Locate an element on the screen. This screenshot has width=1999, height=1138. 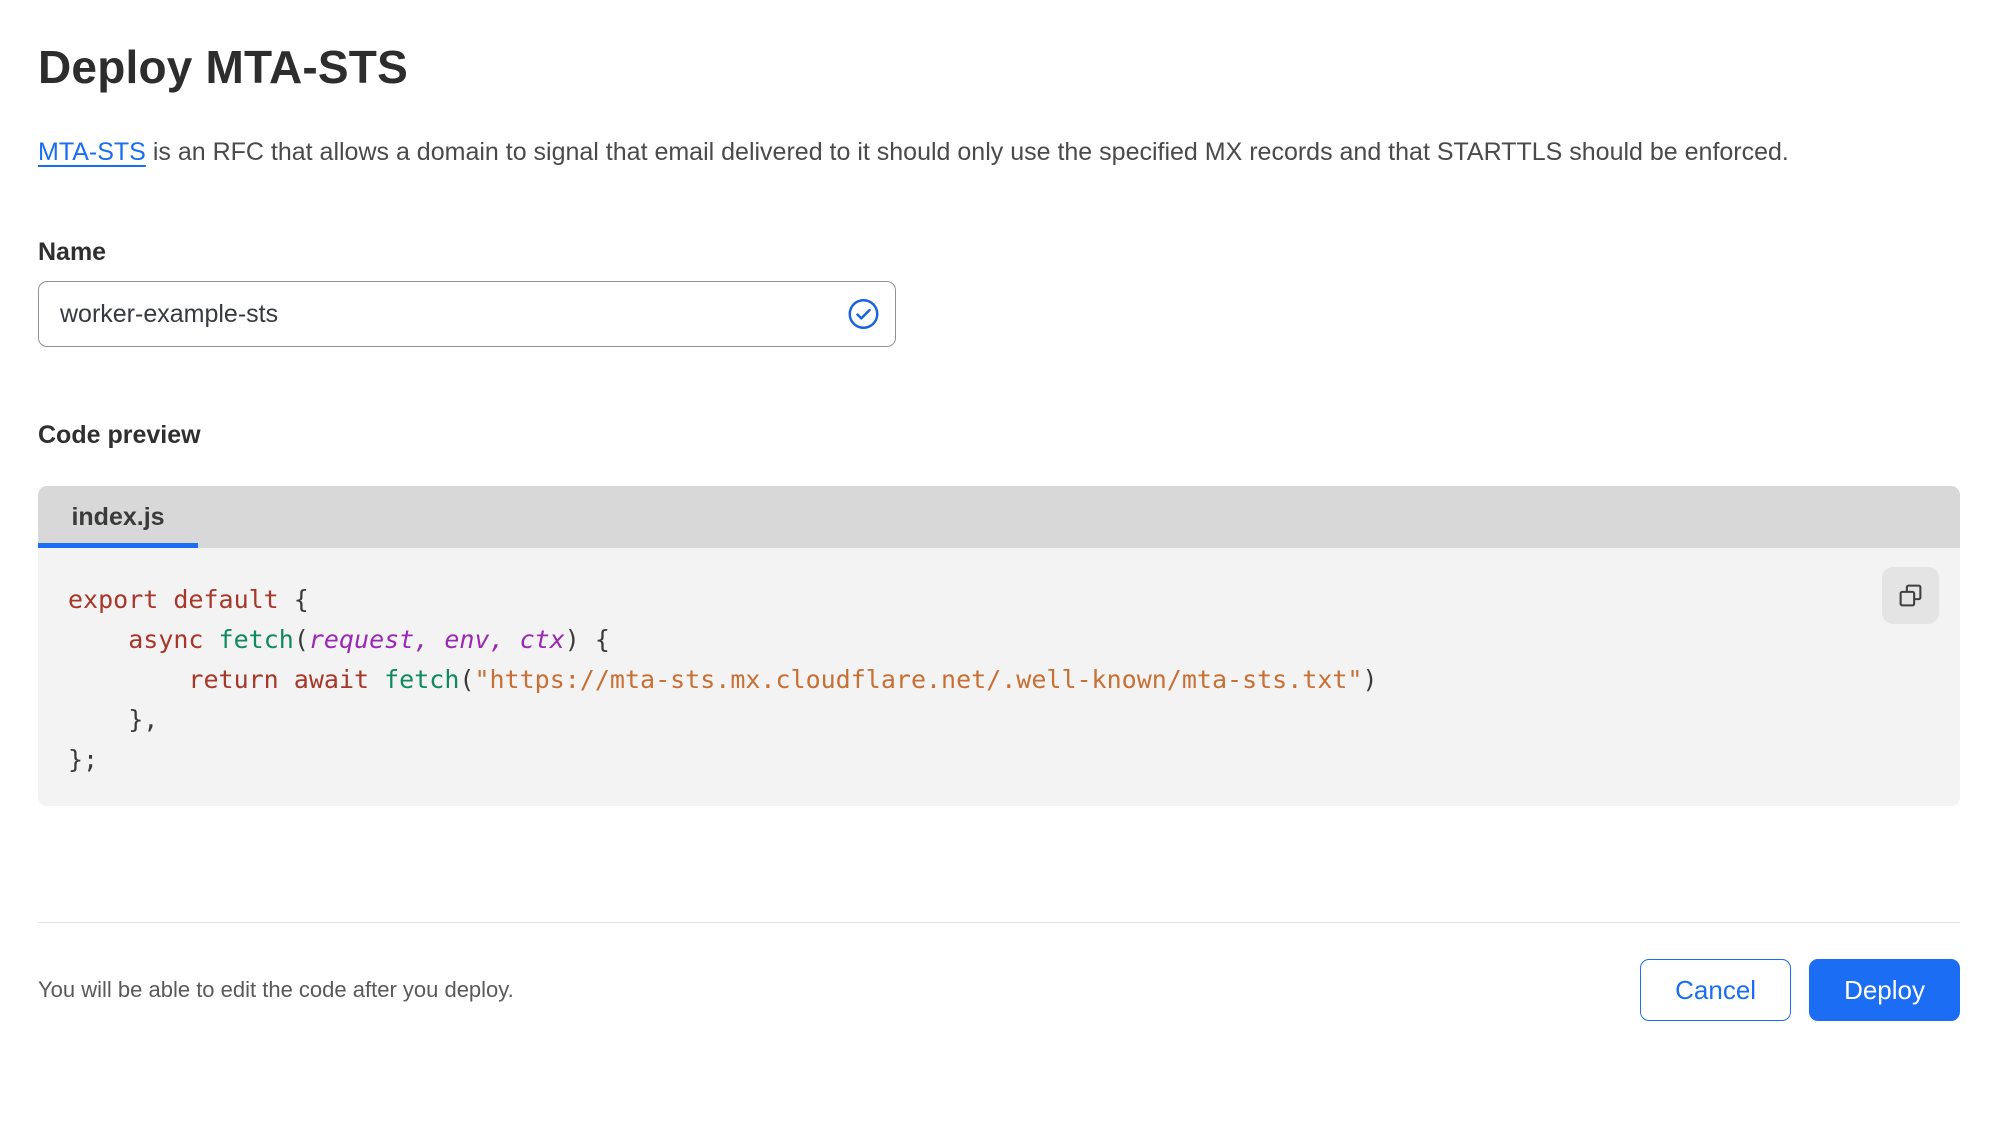
code-tab-bar: index.js is located at coordinates (999, 517).